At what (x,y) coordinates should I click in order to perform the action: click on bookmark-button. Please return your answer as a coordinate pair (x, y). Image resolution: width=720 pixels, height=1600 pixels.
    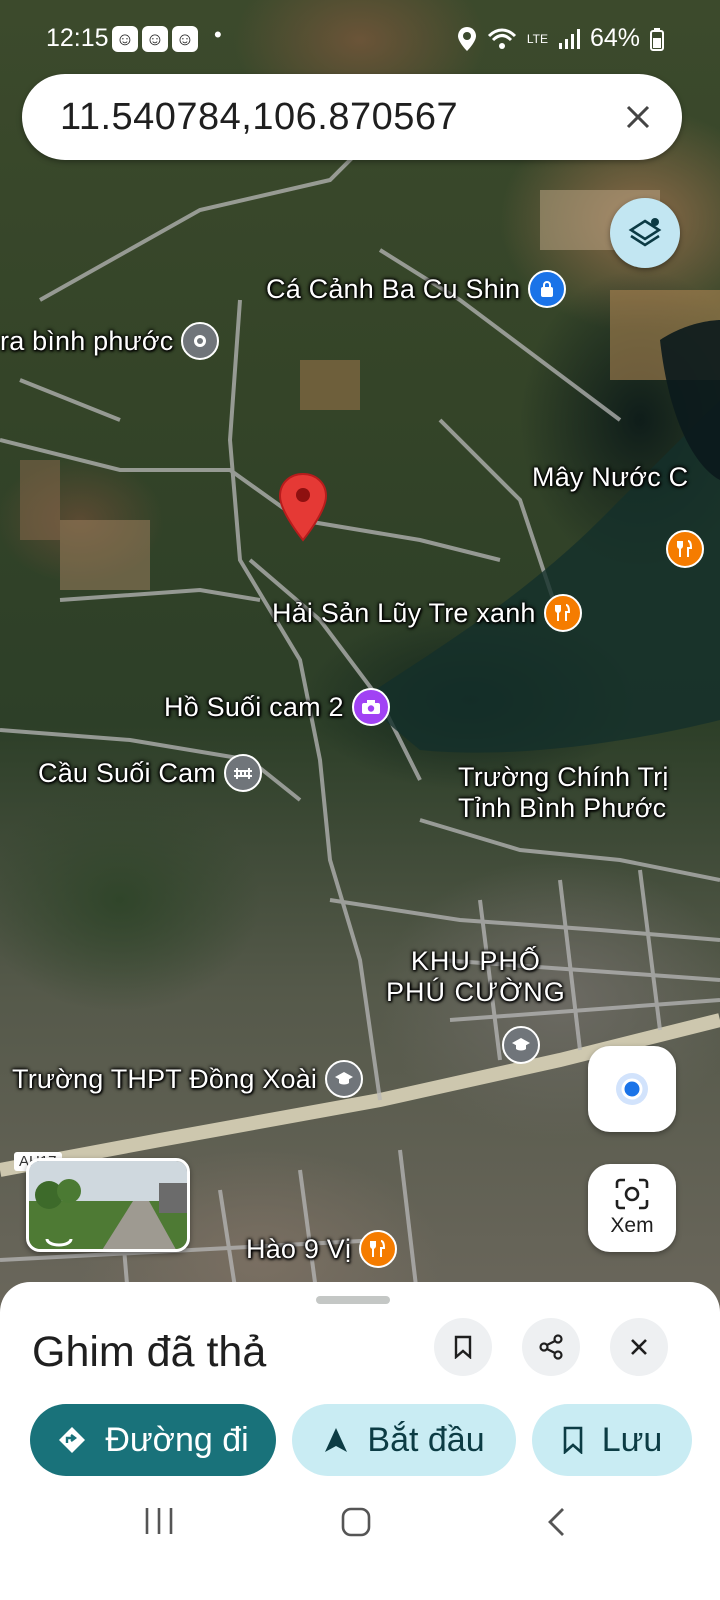
    Looking at the image, I should click on (463, 1347).